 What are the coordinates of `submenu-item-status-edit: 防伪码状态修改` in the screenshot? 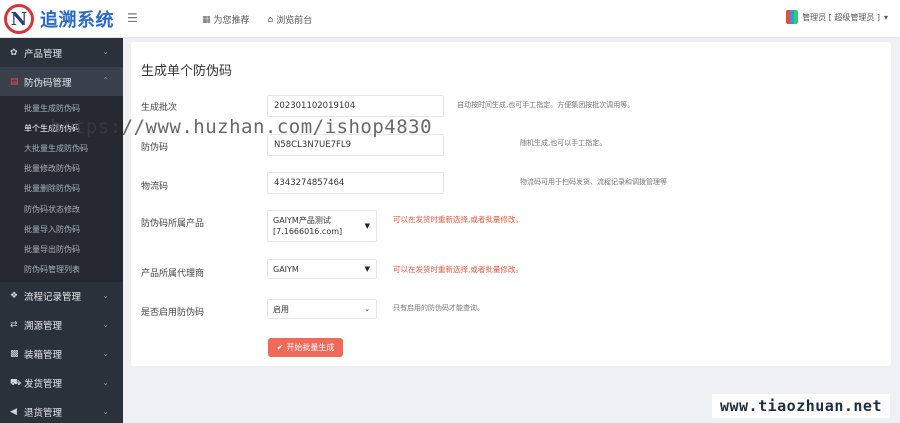 It's located at (61, 209).